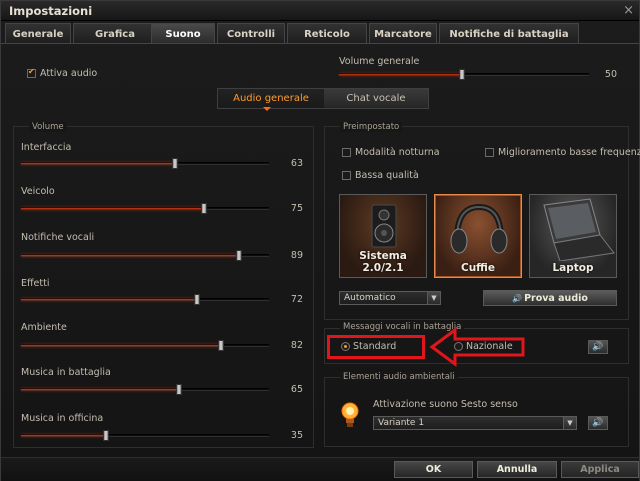 Image resolution: width=640 pixels, height=481 pixels. Describe the element at coordinates (383, 236) in the screenshot. I see `preset-sistema: Sistema 2.0/2.1` at that location.